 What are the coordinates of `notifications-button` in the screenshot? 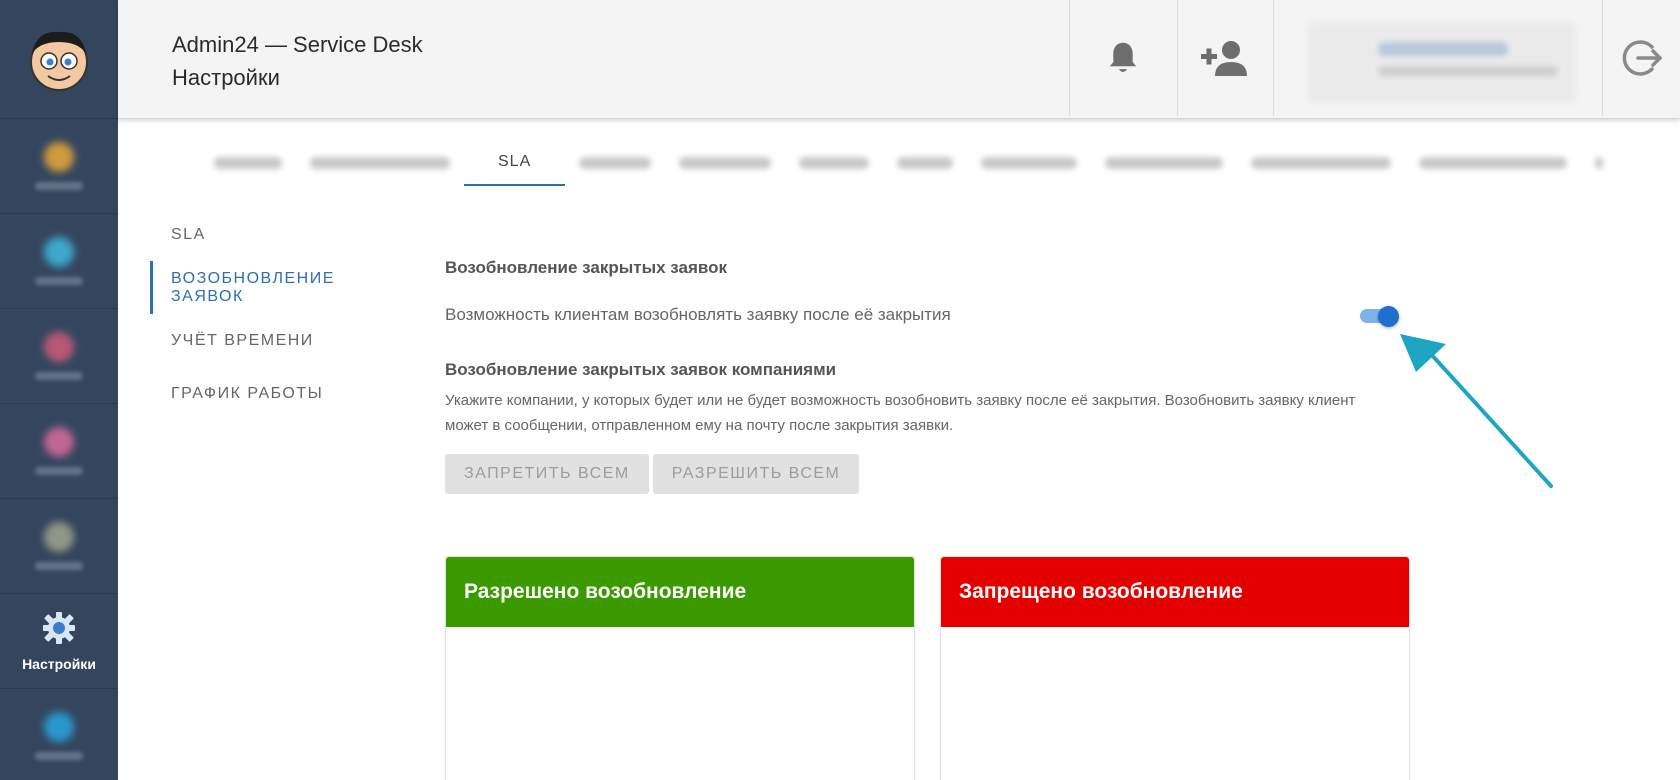 It's located at (1123, 58).